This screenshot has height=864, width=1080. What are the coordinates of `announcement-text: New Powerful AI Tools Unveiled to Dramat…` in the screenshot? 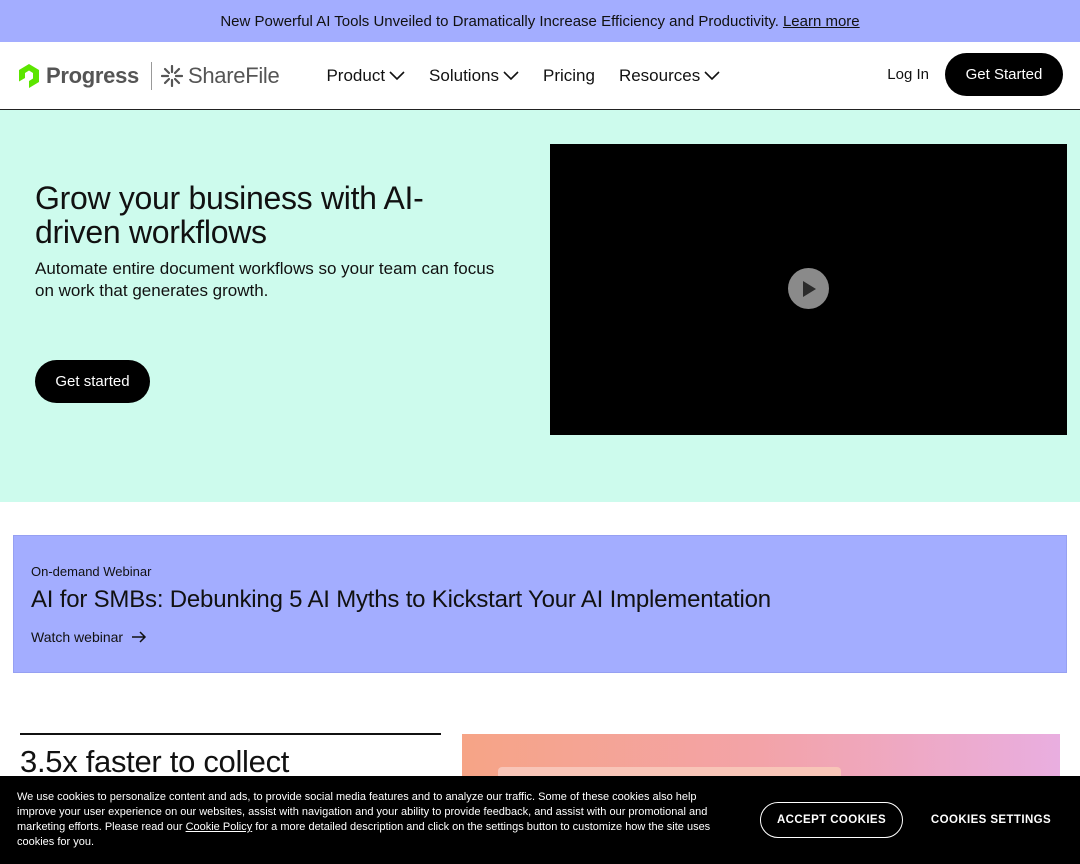 It's located at (499, 21).